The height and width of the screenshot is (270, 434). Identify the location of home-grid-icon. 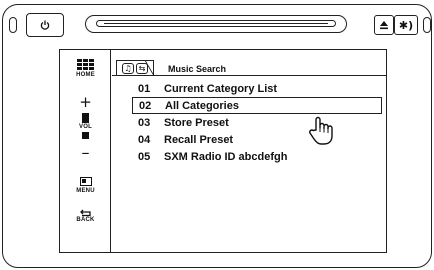
(85, 64).